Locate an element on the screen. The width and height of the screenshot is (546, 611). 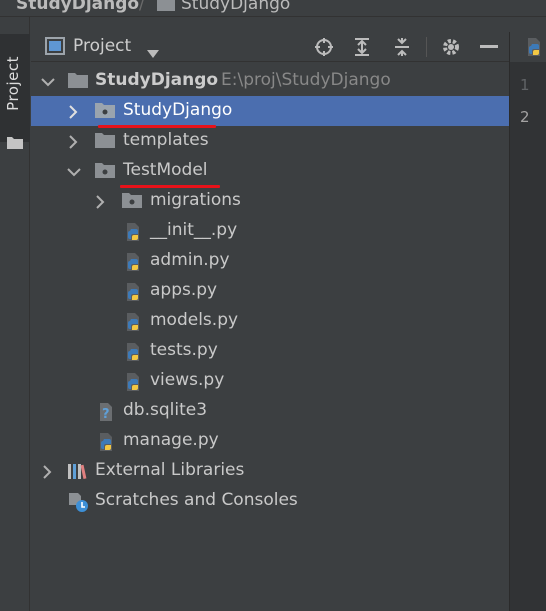
templates-label: templates is located at coordinates (166, 140).